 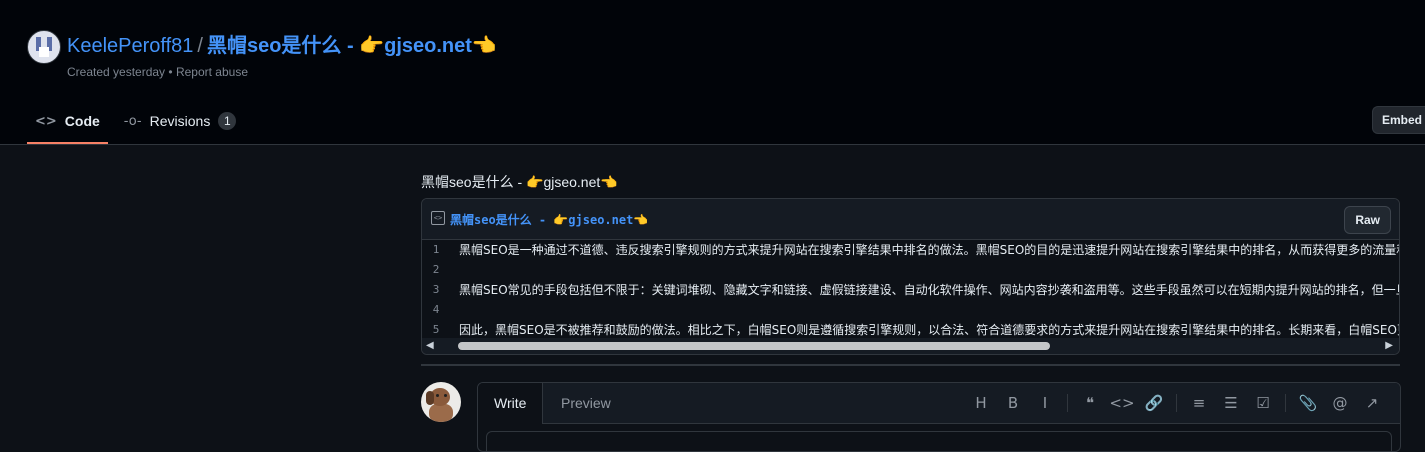 What do you see at coordinates (519, 182) in the screenshot?
I see `gist-description: 黑帽seo是什么 - 👉gjseo.net👈` at bounding box center [519, 182].